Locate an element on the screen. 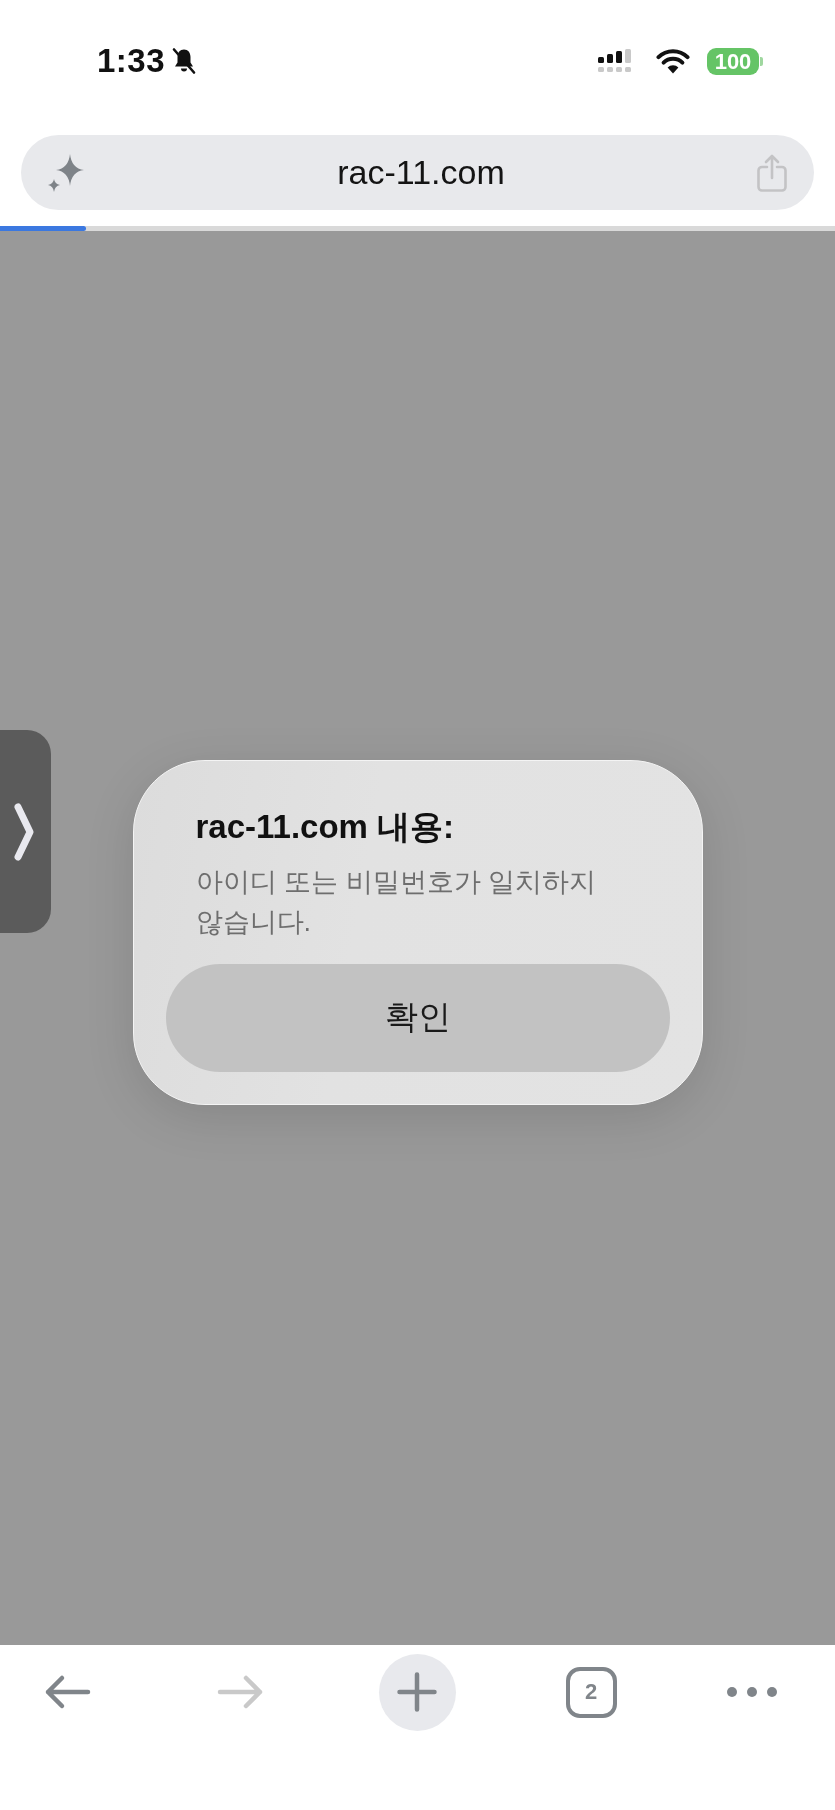 Image resolution: width=835 pixels, height=1810 pixels. address-bar: rac-11.com is located at coordinates (417, 172).